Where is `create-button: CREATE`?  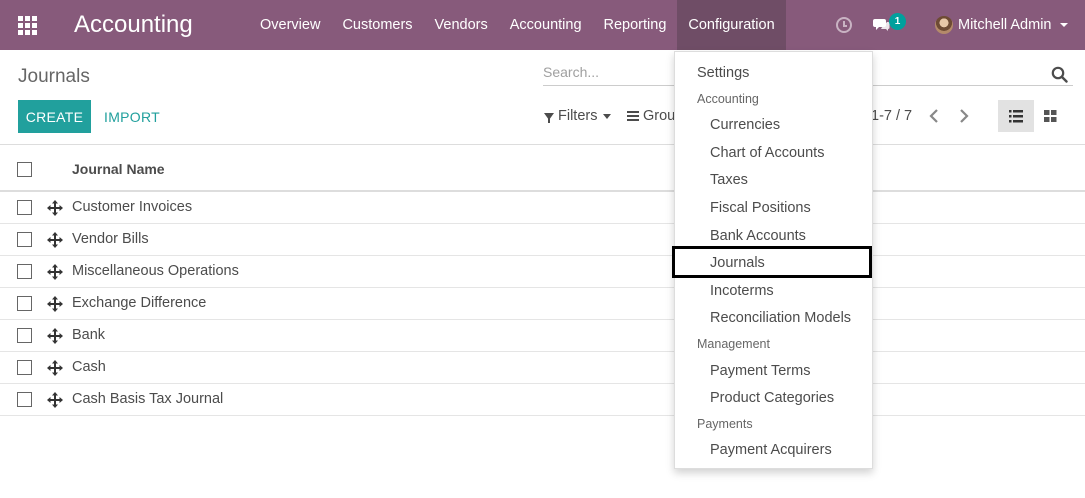
create-button: CREATE is located at coordinates (54, 116).